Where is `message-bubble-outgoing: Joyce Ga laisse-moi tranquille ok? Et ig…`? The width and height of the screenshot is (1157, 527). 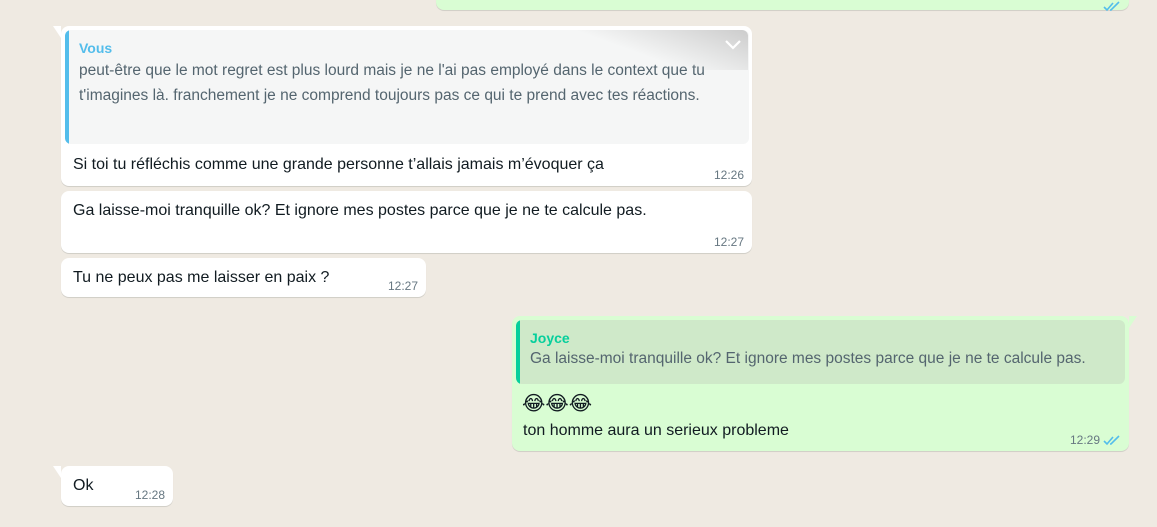
message-bubble-outgoing: Joyce Ga laisse-moi tranquille ok? Et ig… is located at coordinates (824, 383).